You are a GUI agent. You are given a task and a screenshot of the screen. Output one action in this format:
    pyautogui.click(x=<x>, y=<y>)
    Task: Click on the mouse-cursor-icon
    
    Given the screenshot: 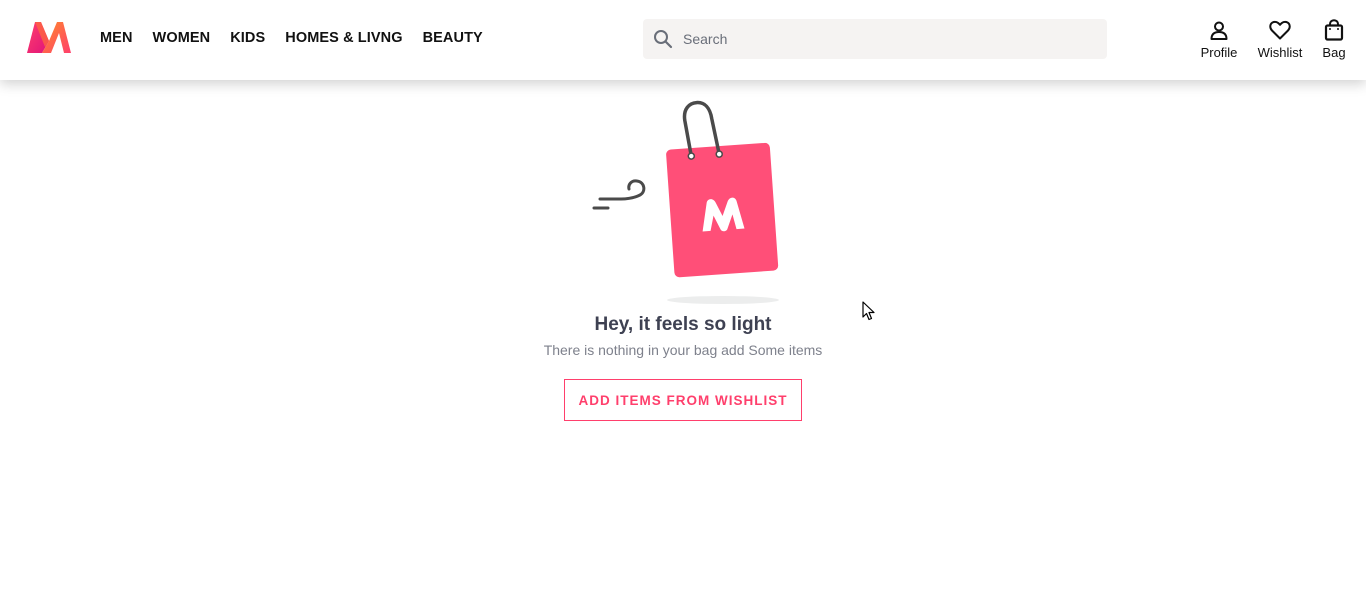 What is the action you would take?
    pyautogui.click(x=868, y=311)
    